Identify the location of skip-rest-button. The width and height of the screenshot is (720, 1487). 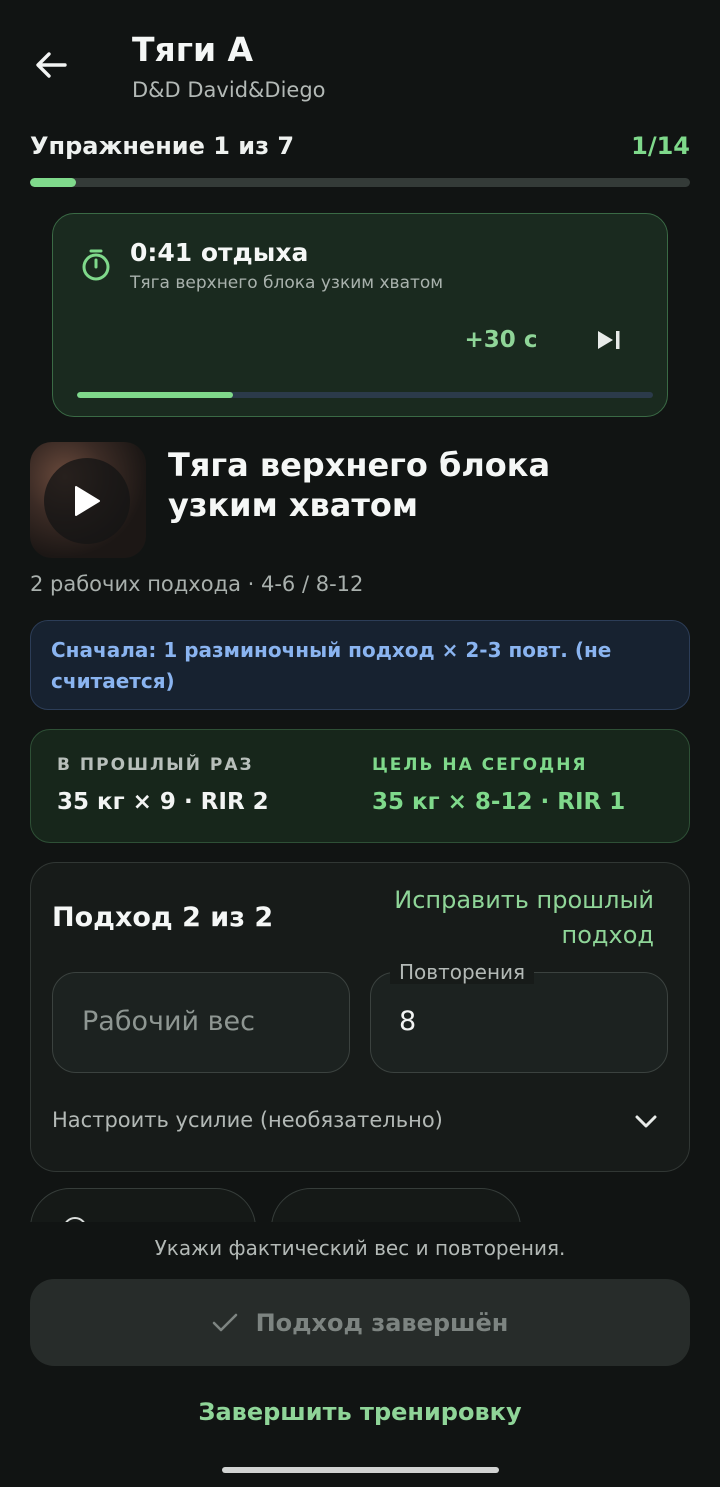
(609, 340).